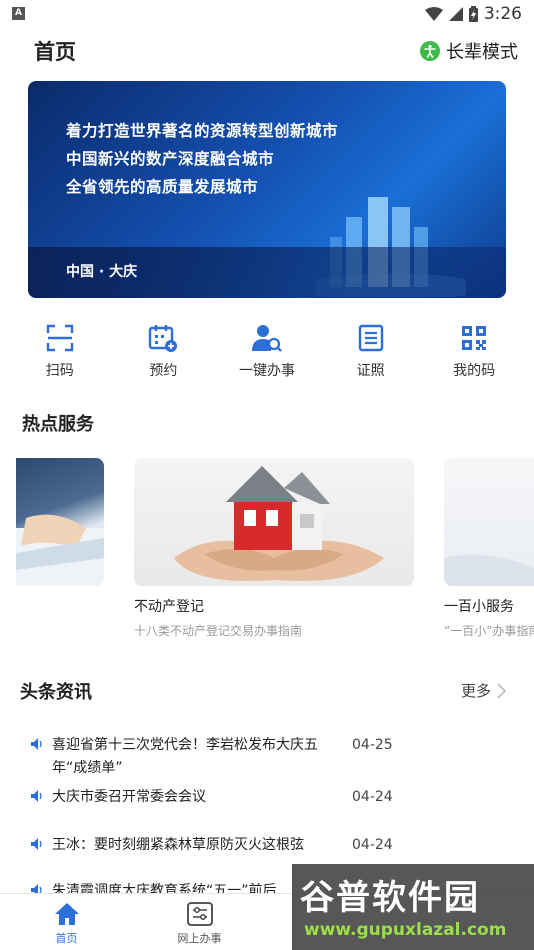  What do you see at coordinates (433, 14) in the screenshot?
I see `wifi-icon` at bounding box center [433, 14].